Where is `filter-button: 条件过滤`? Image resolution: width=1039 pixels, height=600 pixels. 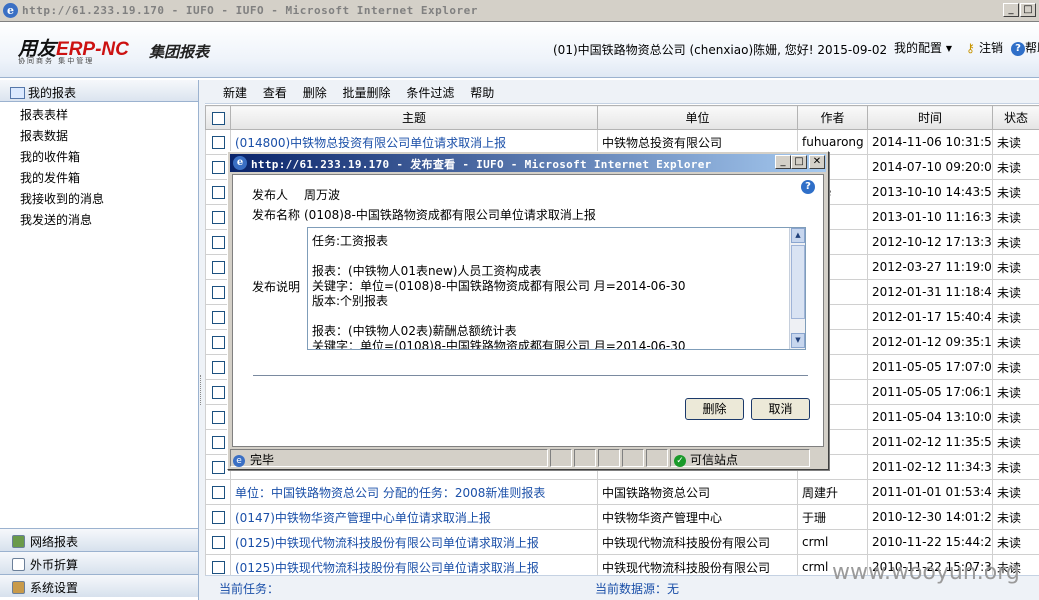 filter-button: 条件过滤 is located at coordinates (430, 93).